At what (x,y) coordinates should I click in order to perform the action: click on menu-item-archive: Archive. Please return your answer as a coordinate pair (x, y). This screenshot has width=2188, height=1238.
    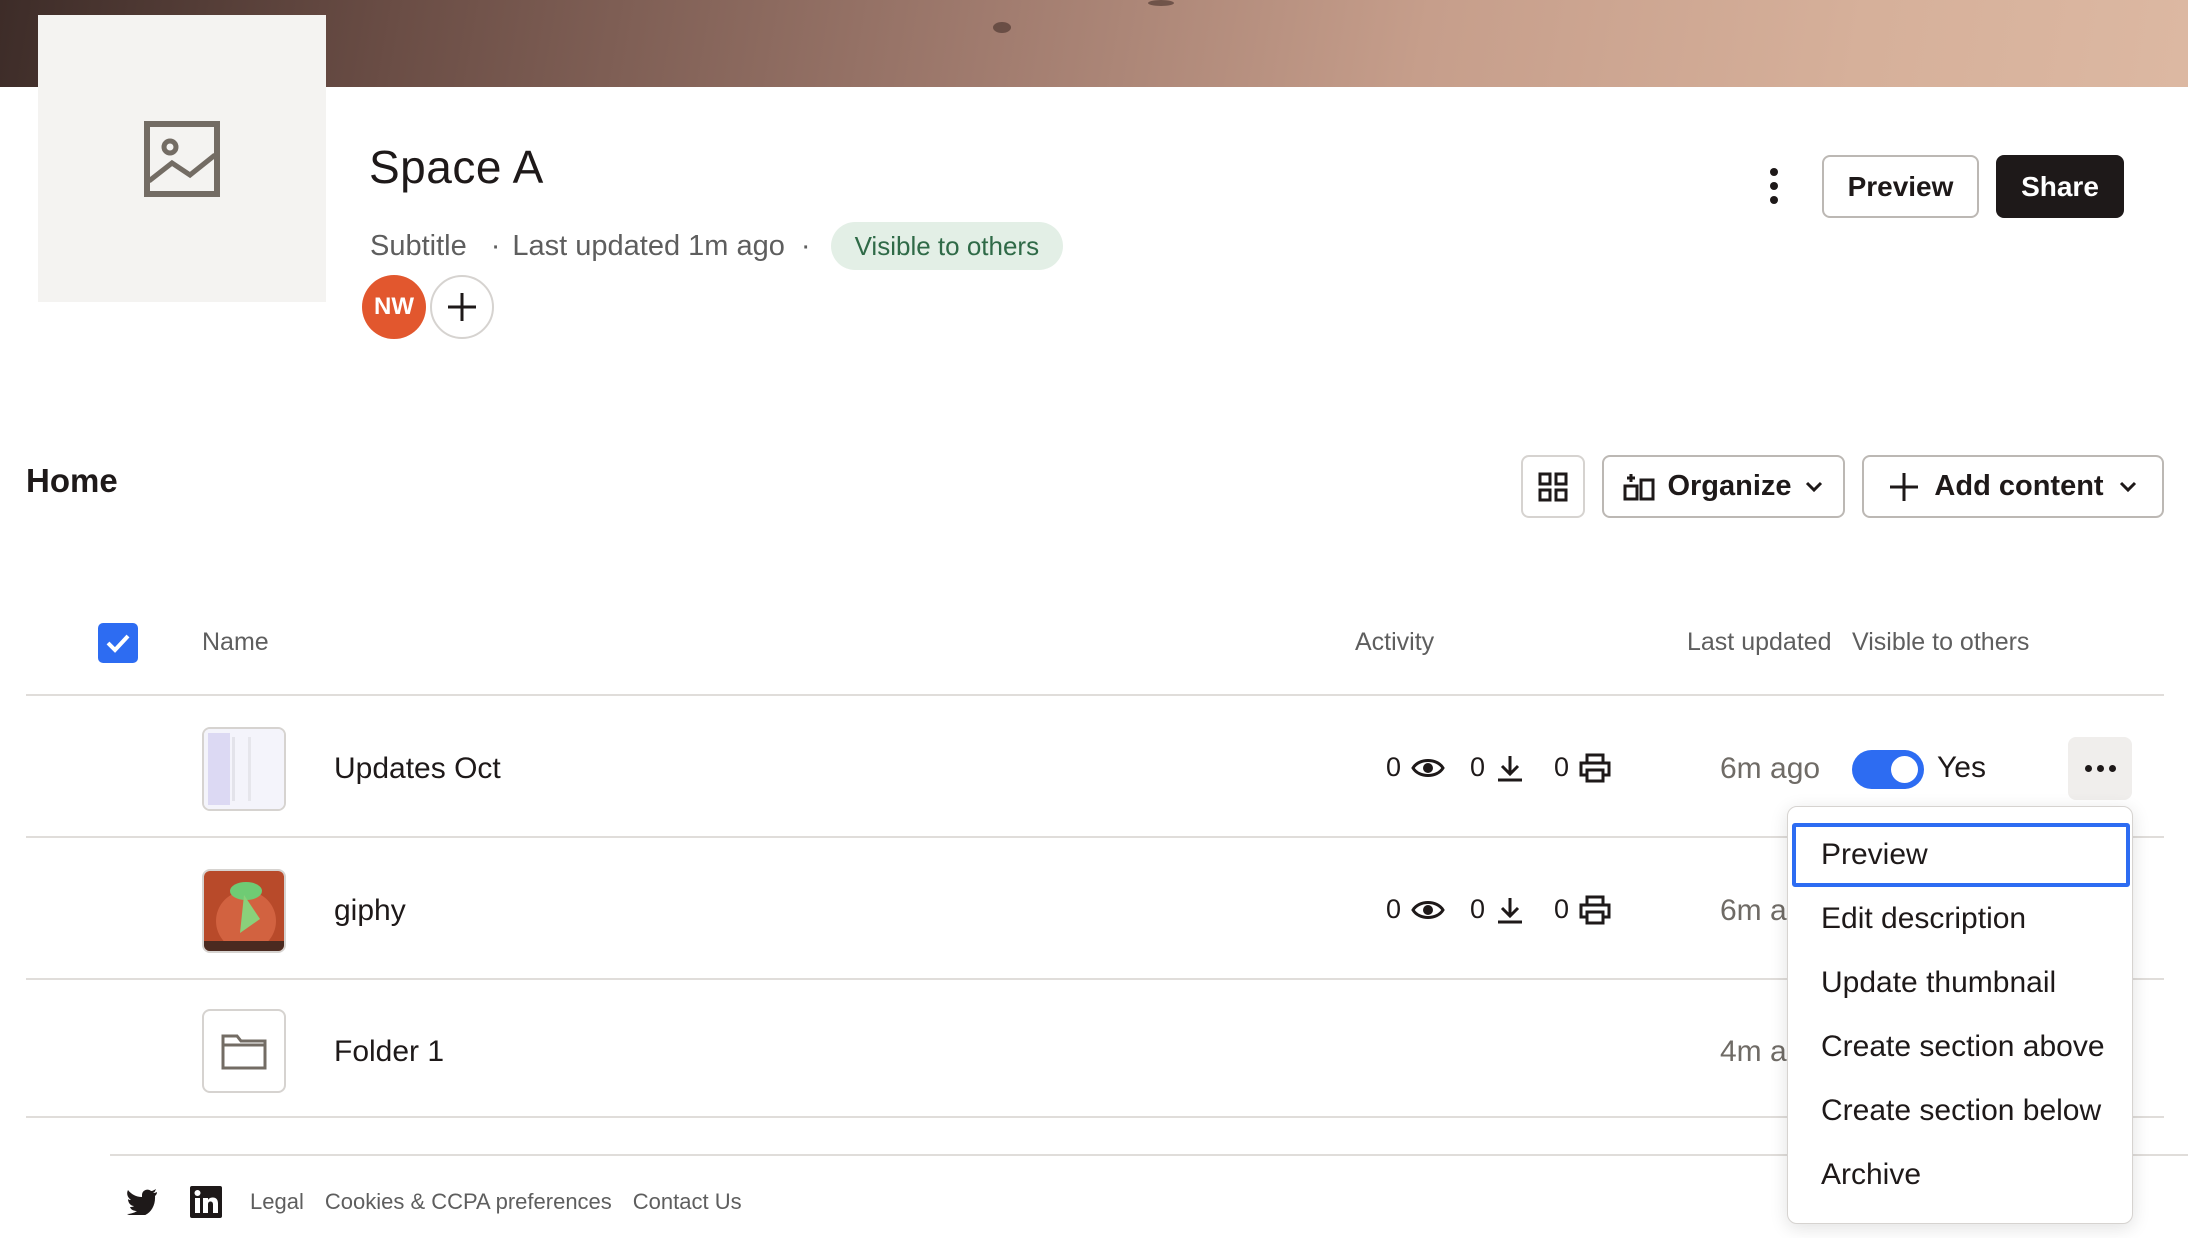
    Looking at the image, I should click on (1960, 1175).